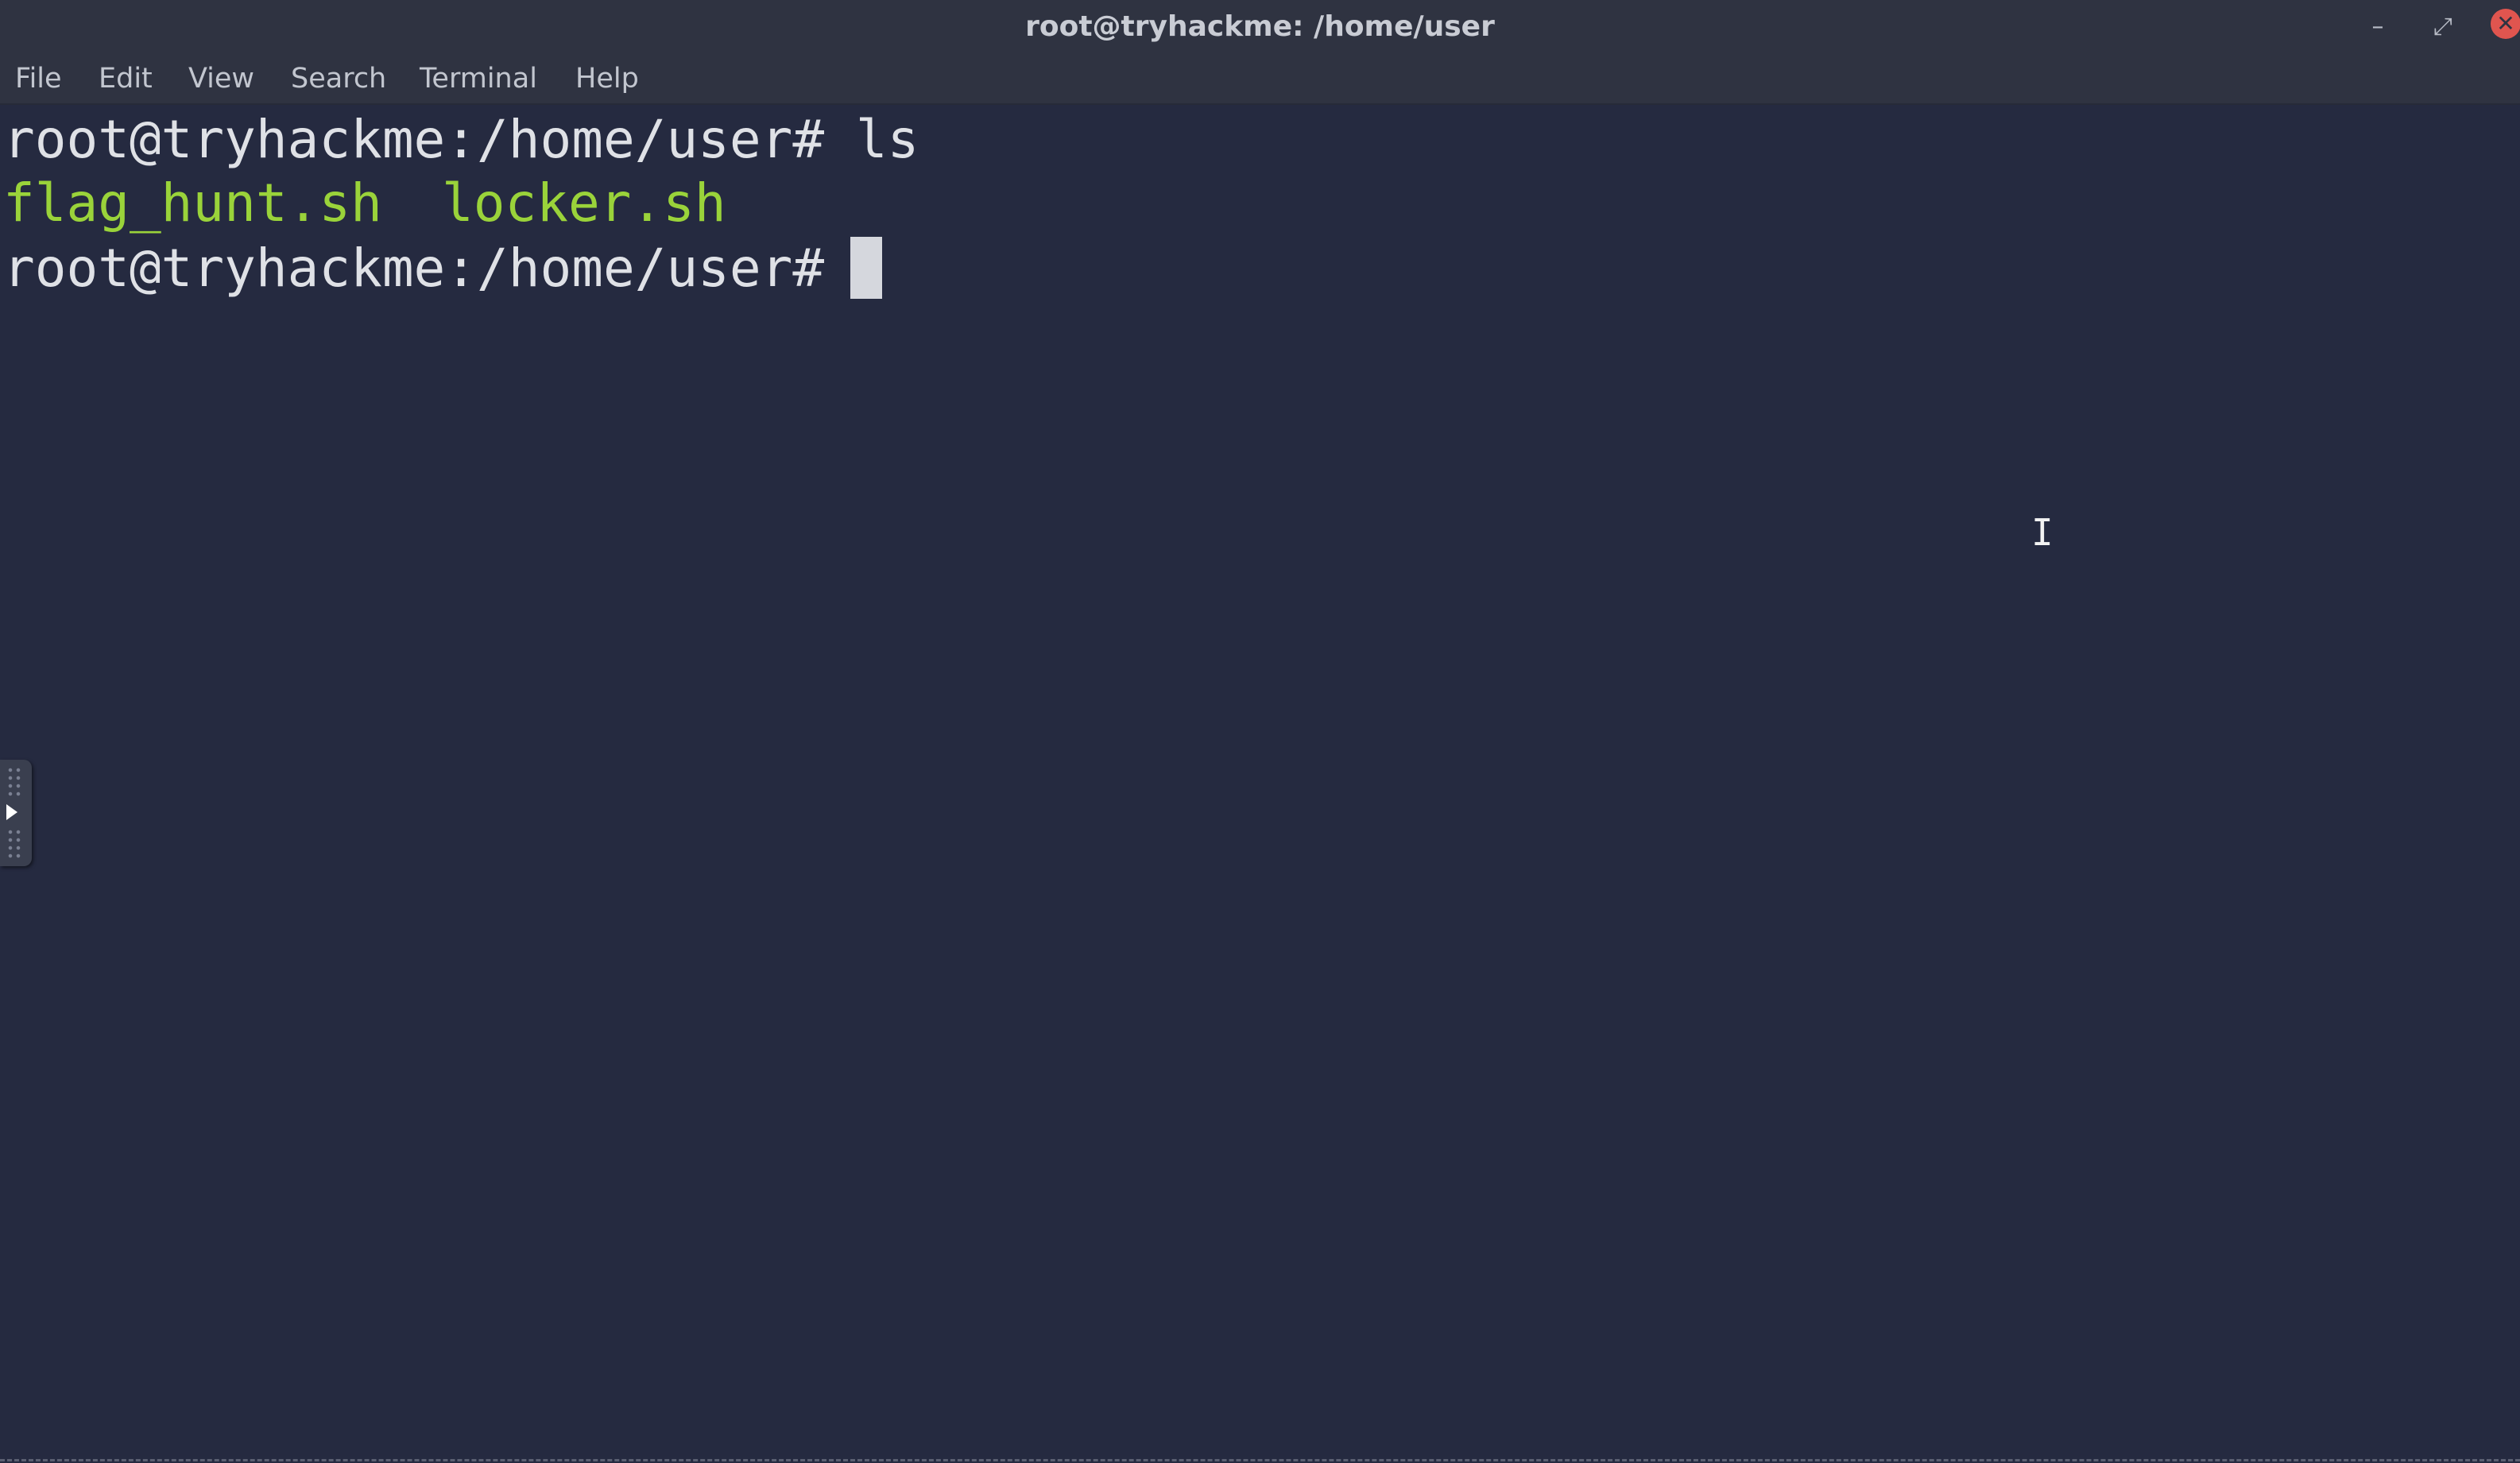  Describe the element at coordinates (461, 139) in the screenshot. I see `terminal-line-command: root@tryhackme:/home/user# ls` at that location.